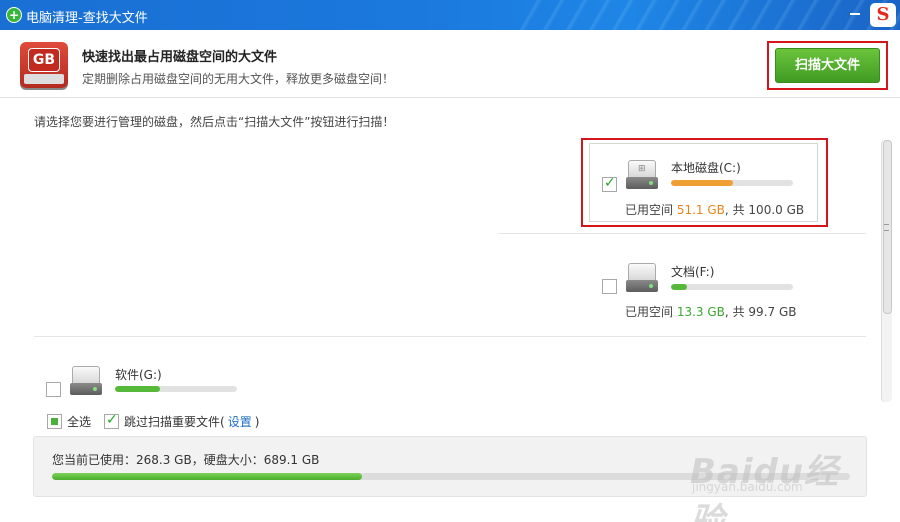  Describe the element at coordinates (54, 421) in the screenshot. I see `select-all-checkbox` at that location.